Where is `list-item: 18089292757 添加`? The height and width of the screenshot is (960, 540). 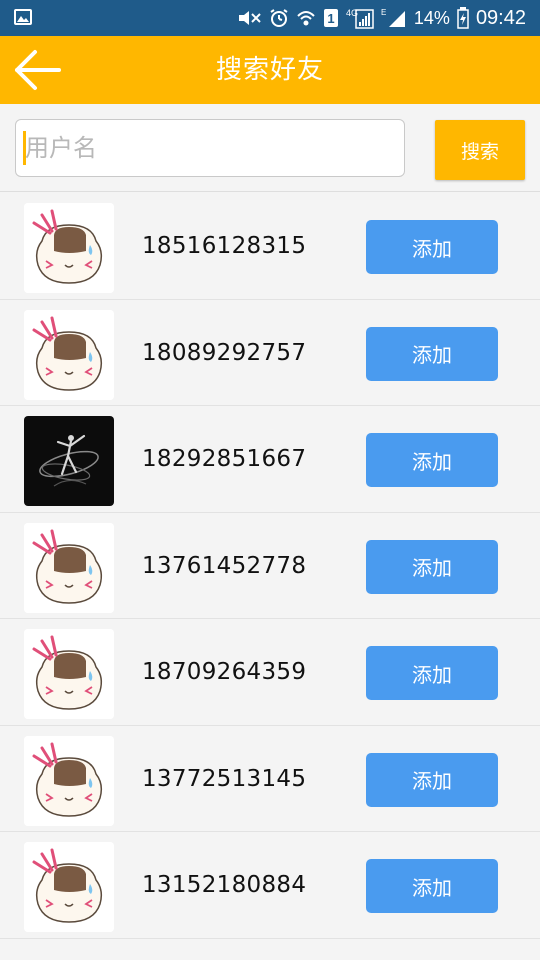 list-item: 18089292757 添加 is located at coordinates (270, 352).